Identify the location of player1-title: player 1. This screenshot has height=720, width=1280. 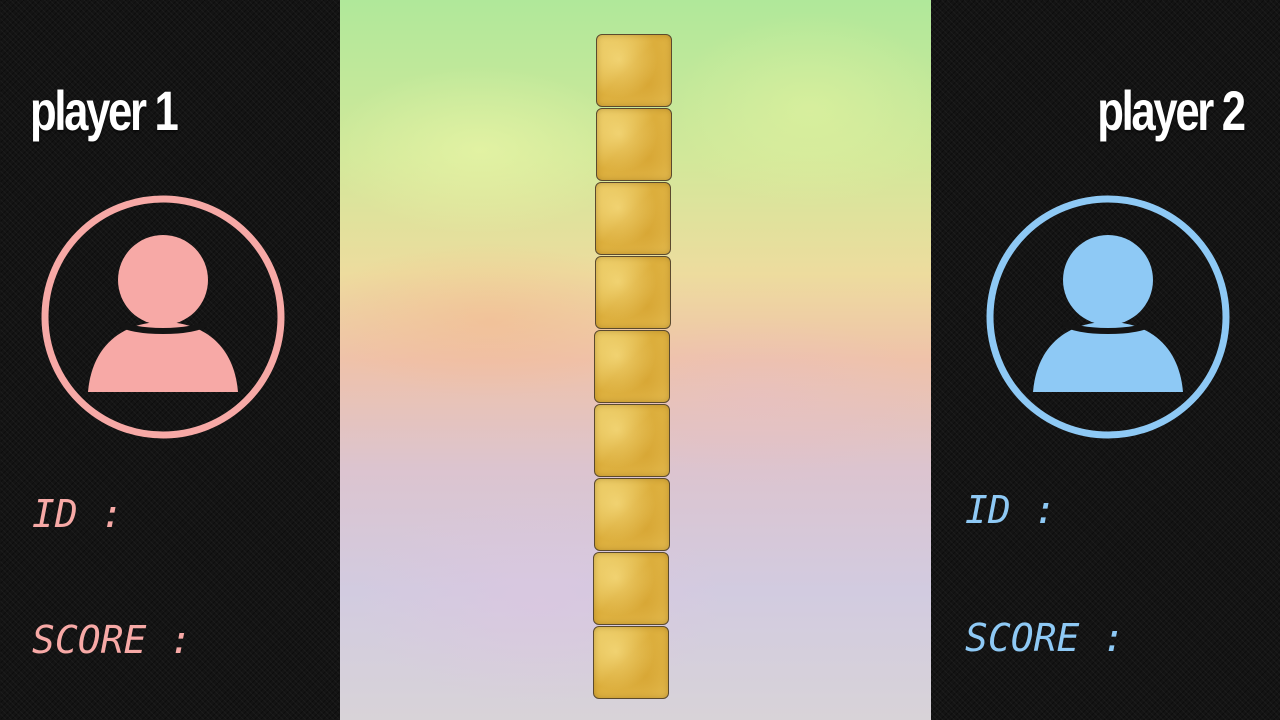
(104, 110).